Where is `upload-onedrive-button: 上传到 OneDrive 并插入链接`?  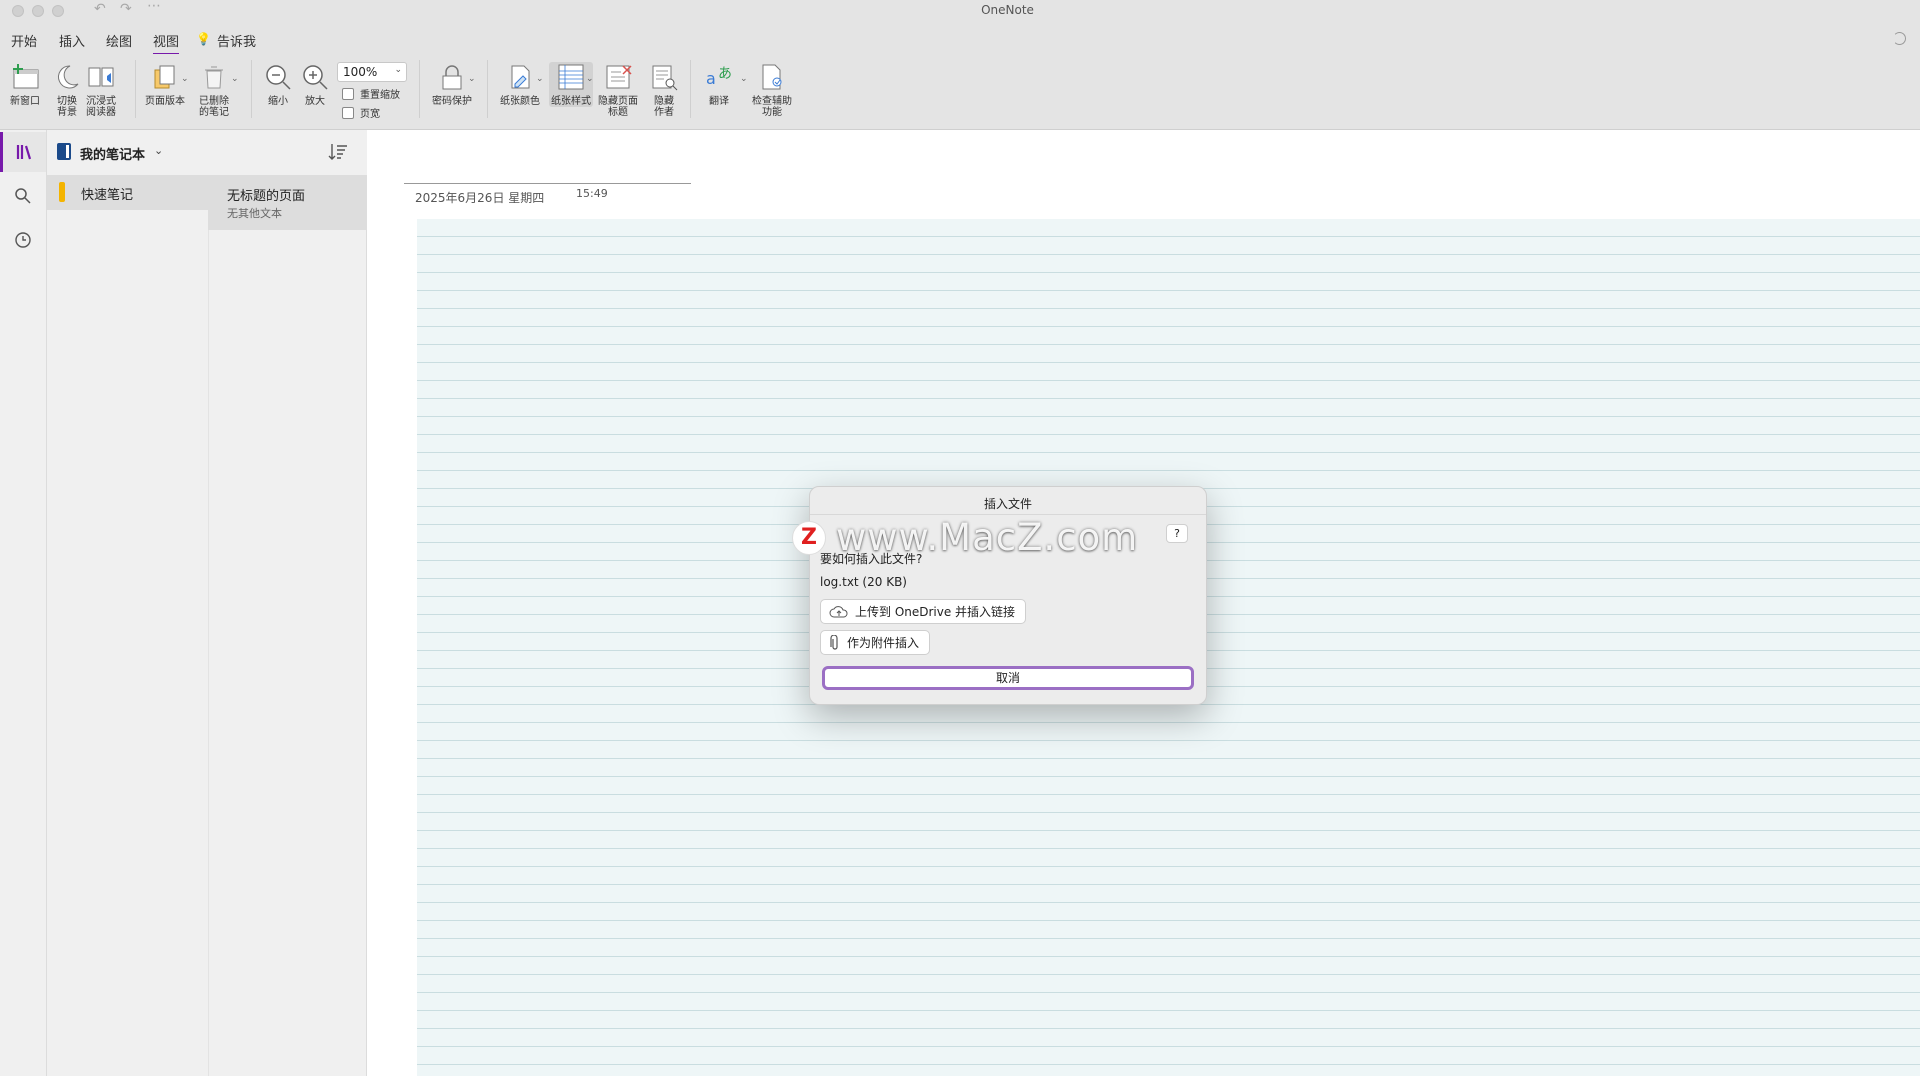
upload-onedrive-button: 上传到 OneDrive 并插入链接 is located at coordinates (923, 611).